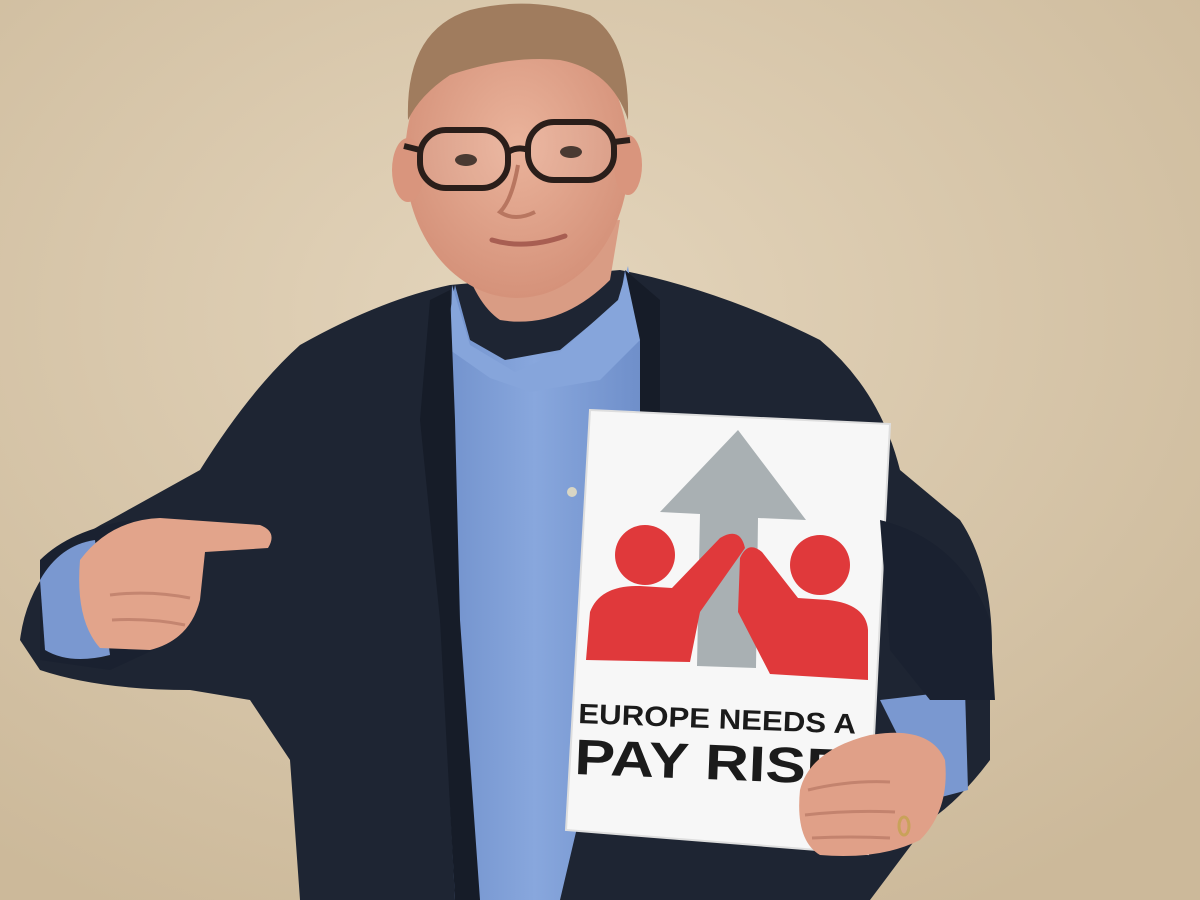 Image resolution: width=1200 pixels, height=900 pixels. What do you see at coordinates (571, 152) in the screenshot?
I see `right-eye` at bounding box center [571, 152].